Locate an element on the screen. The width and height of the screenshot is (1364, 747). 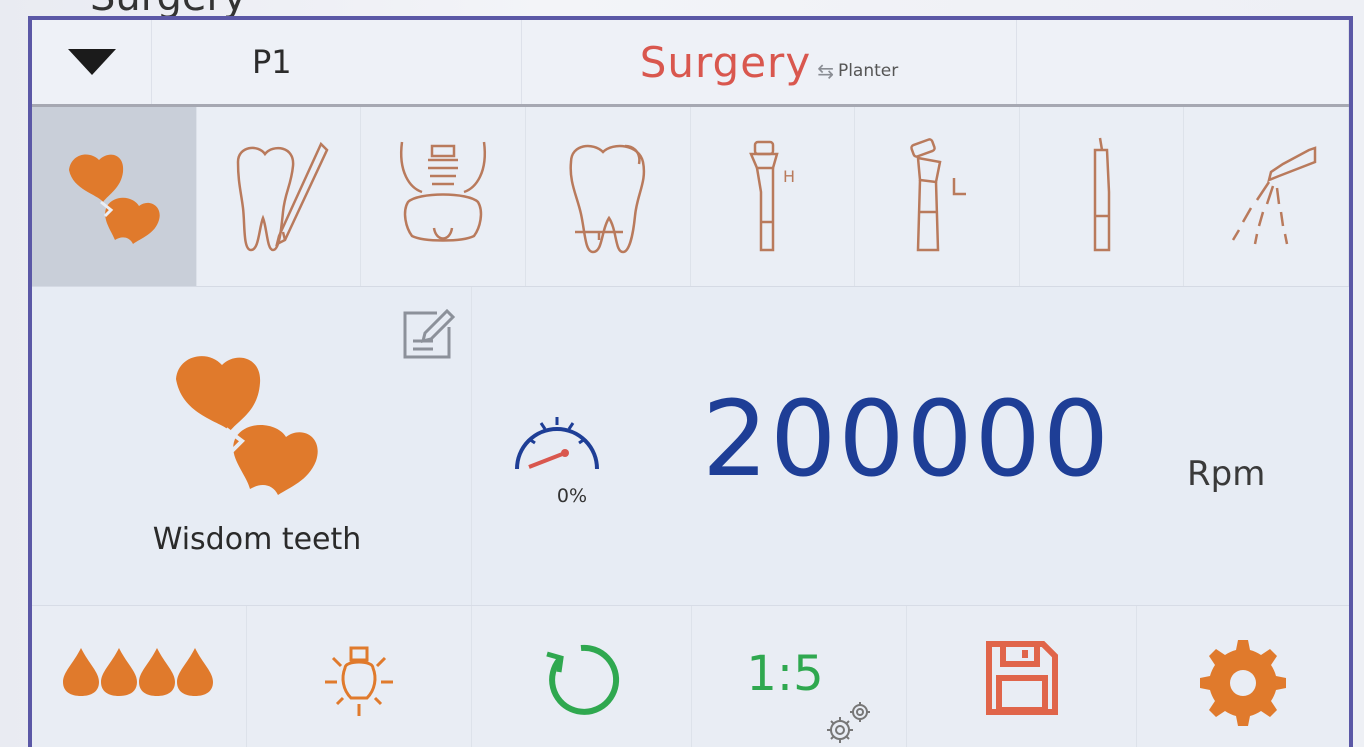
tooth-file-icon is located at coordinates (283, 196).